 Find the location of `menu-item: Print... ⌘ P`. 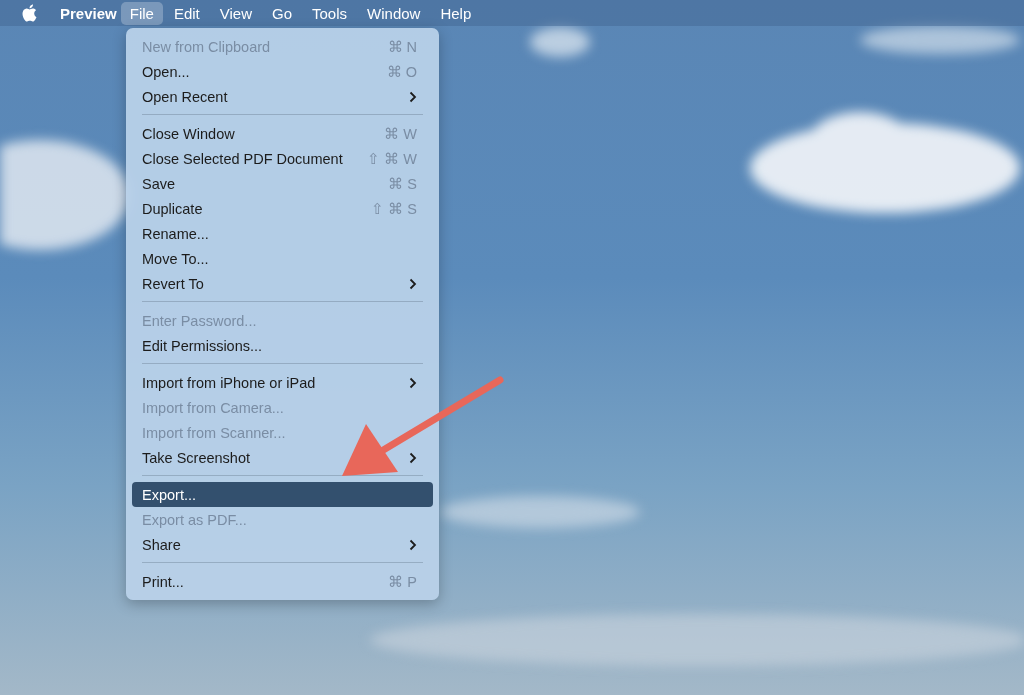

menu-item: Print... ⌘ P is located at coordinates (282, 581).